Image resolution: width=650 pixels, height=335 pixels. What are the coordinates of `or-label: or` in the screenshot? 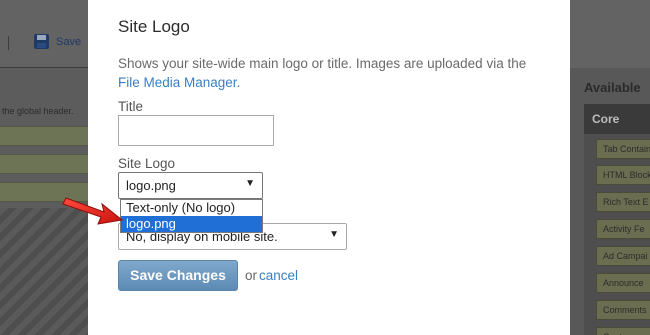 It's located at (251, 275).